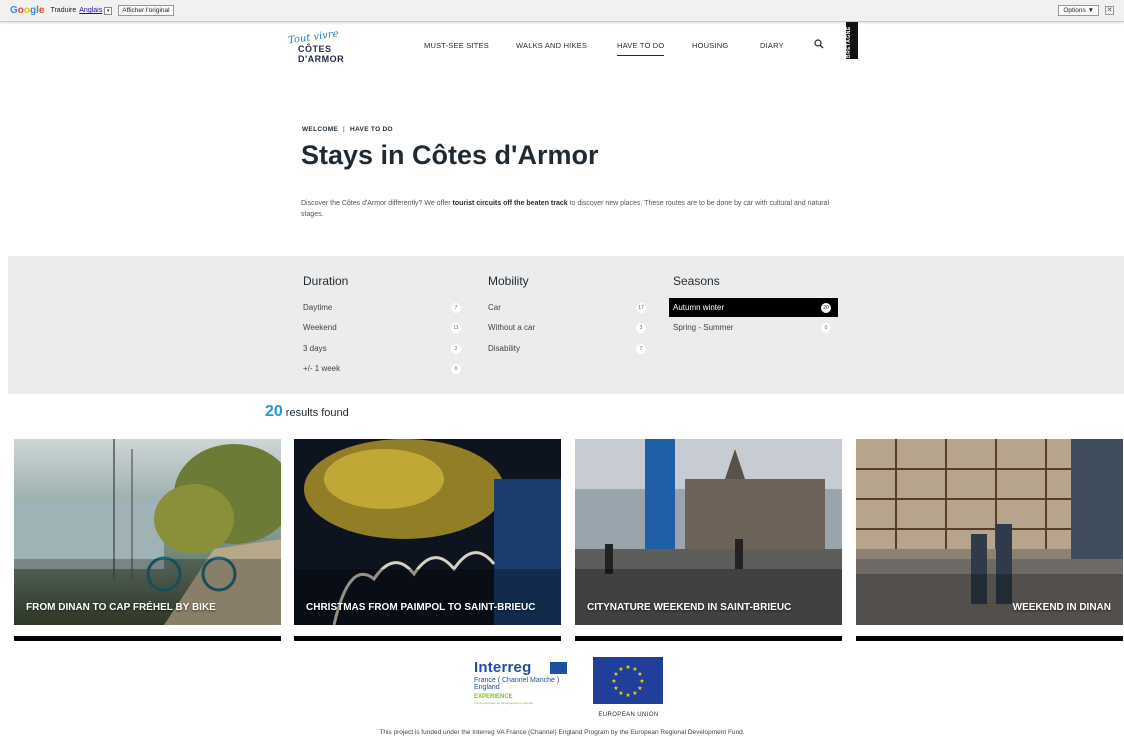  Describe the element at coordinates (641, 307) in the screenshot. I see `count-badge: 17` at that location.